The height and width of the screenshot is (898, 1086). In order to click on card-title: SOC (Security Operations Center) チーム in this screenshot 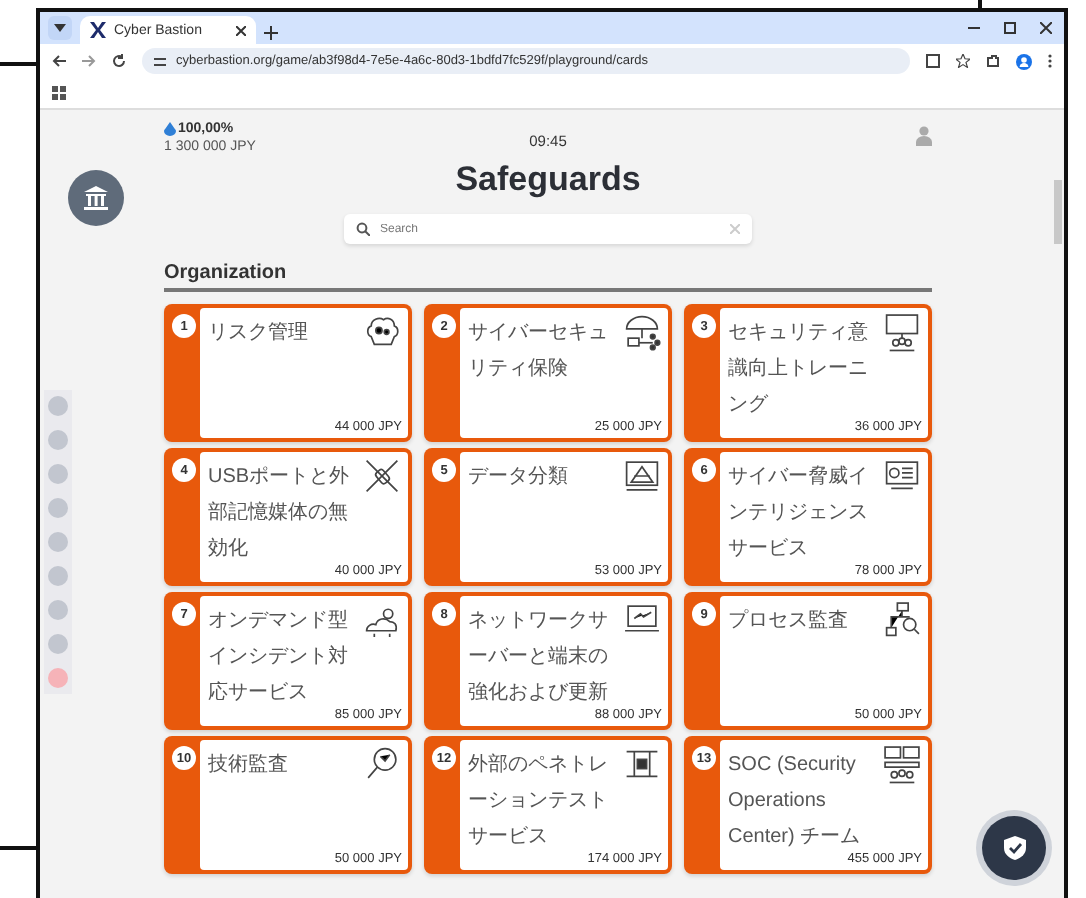, I will do `click(794, 801)`.